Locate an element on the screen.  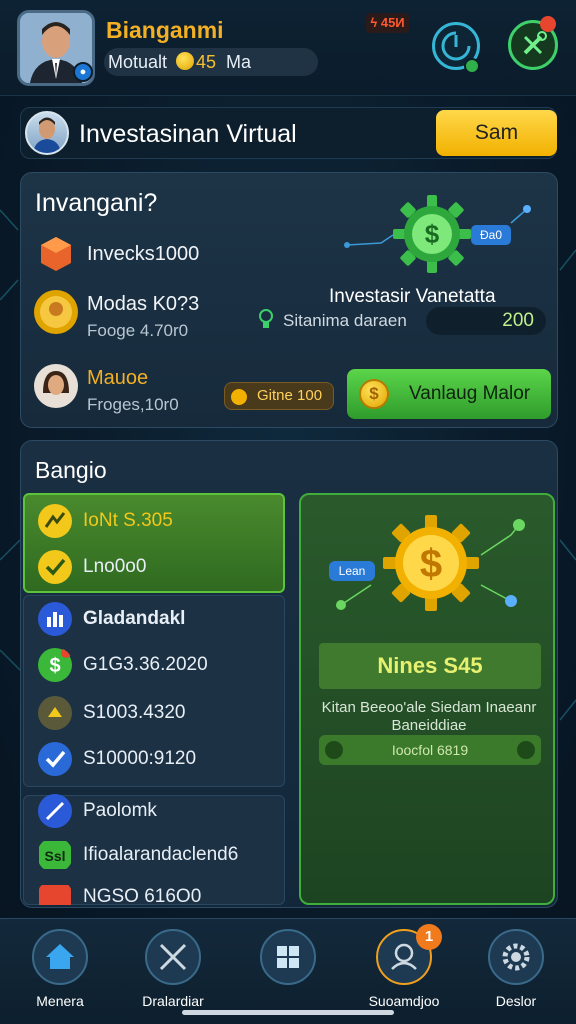
list-item: NGSO 616O0 is located at coordinates (157, 891).